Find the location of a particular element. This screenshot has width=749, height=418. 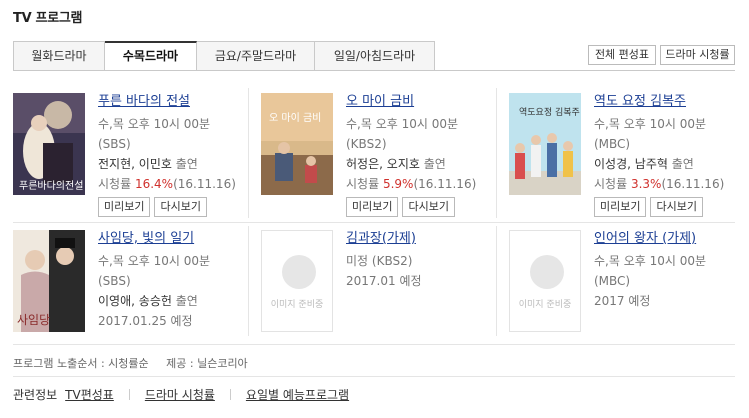

tab-wed-thu: 수목드라마 is located at coordinates (151, 56).